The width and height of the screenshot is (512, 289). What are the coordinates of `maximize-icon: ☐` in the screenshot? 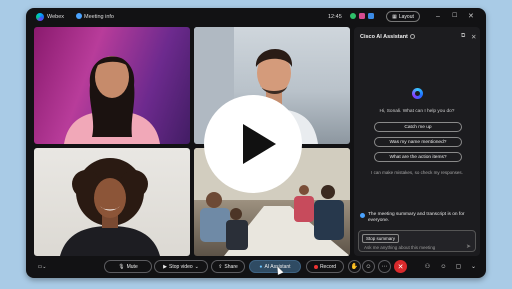 It's located at (454, 16).